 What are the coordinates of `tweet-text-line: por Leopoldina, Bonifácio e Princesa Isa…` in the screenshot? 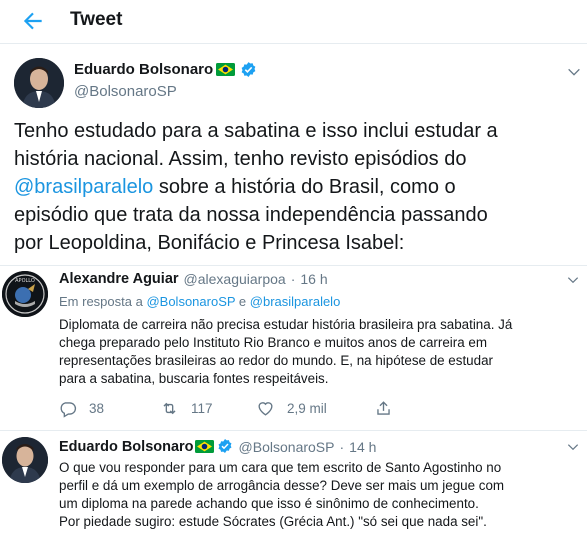 It's located at (209, 243).